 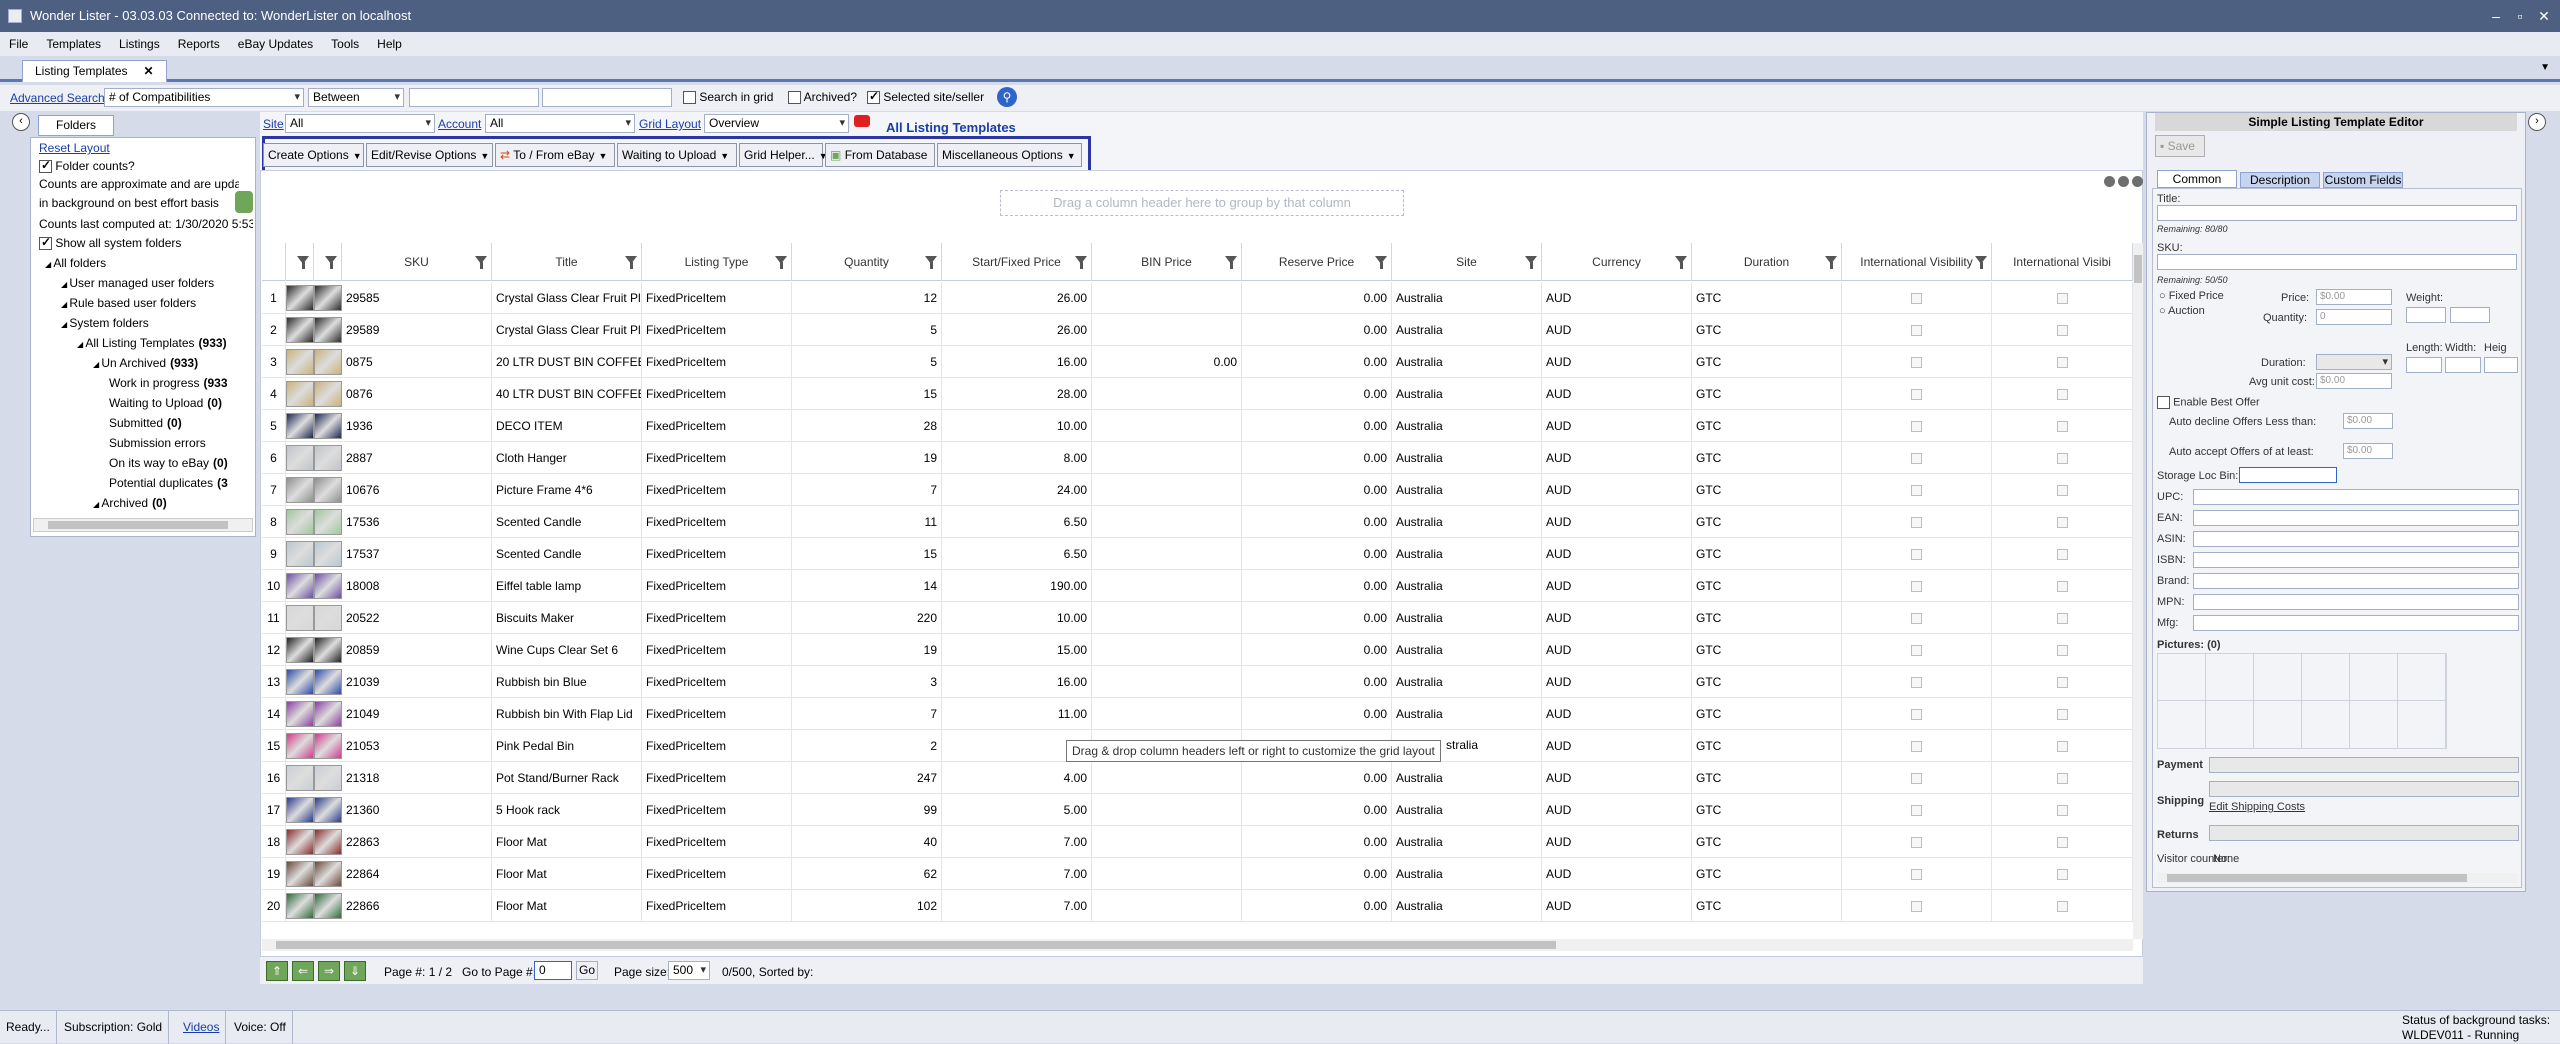 What do you see at coordinates (567, 330) in the screenshot?
I see `cell-title: Crystal Glass Clear Fruit Plat` at bounding box center [567, 330].